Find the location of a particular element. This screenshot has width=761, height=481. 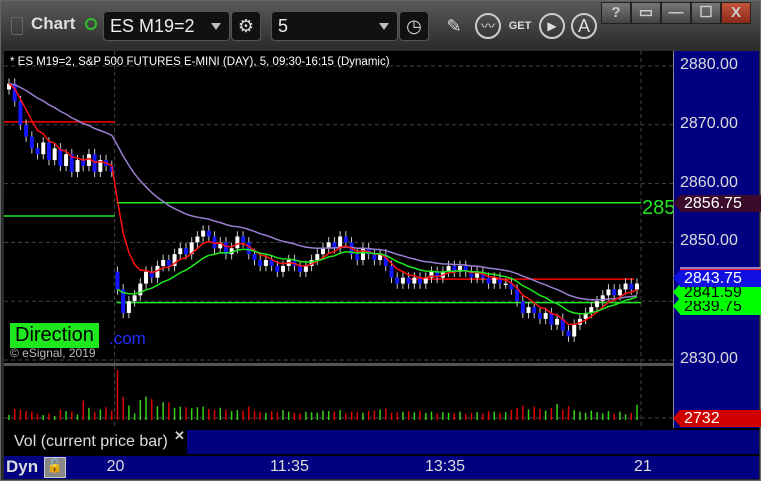

clock-icon: ◷ is located at coordinates (414, 26).